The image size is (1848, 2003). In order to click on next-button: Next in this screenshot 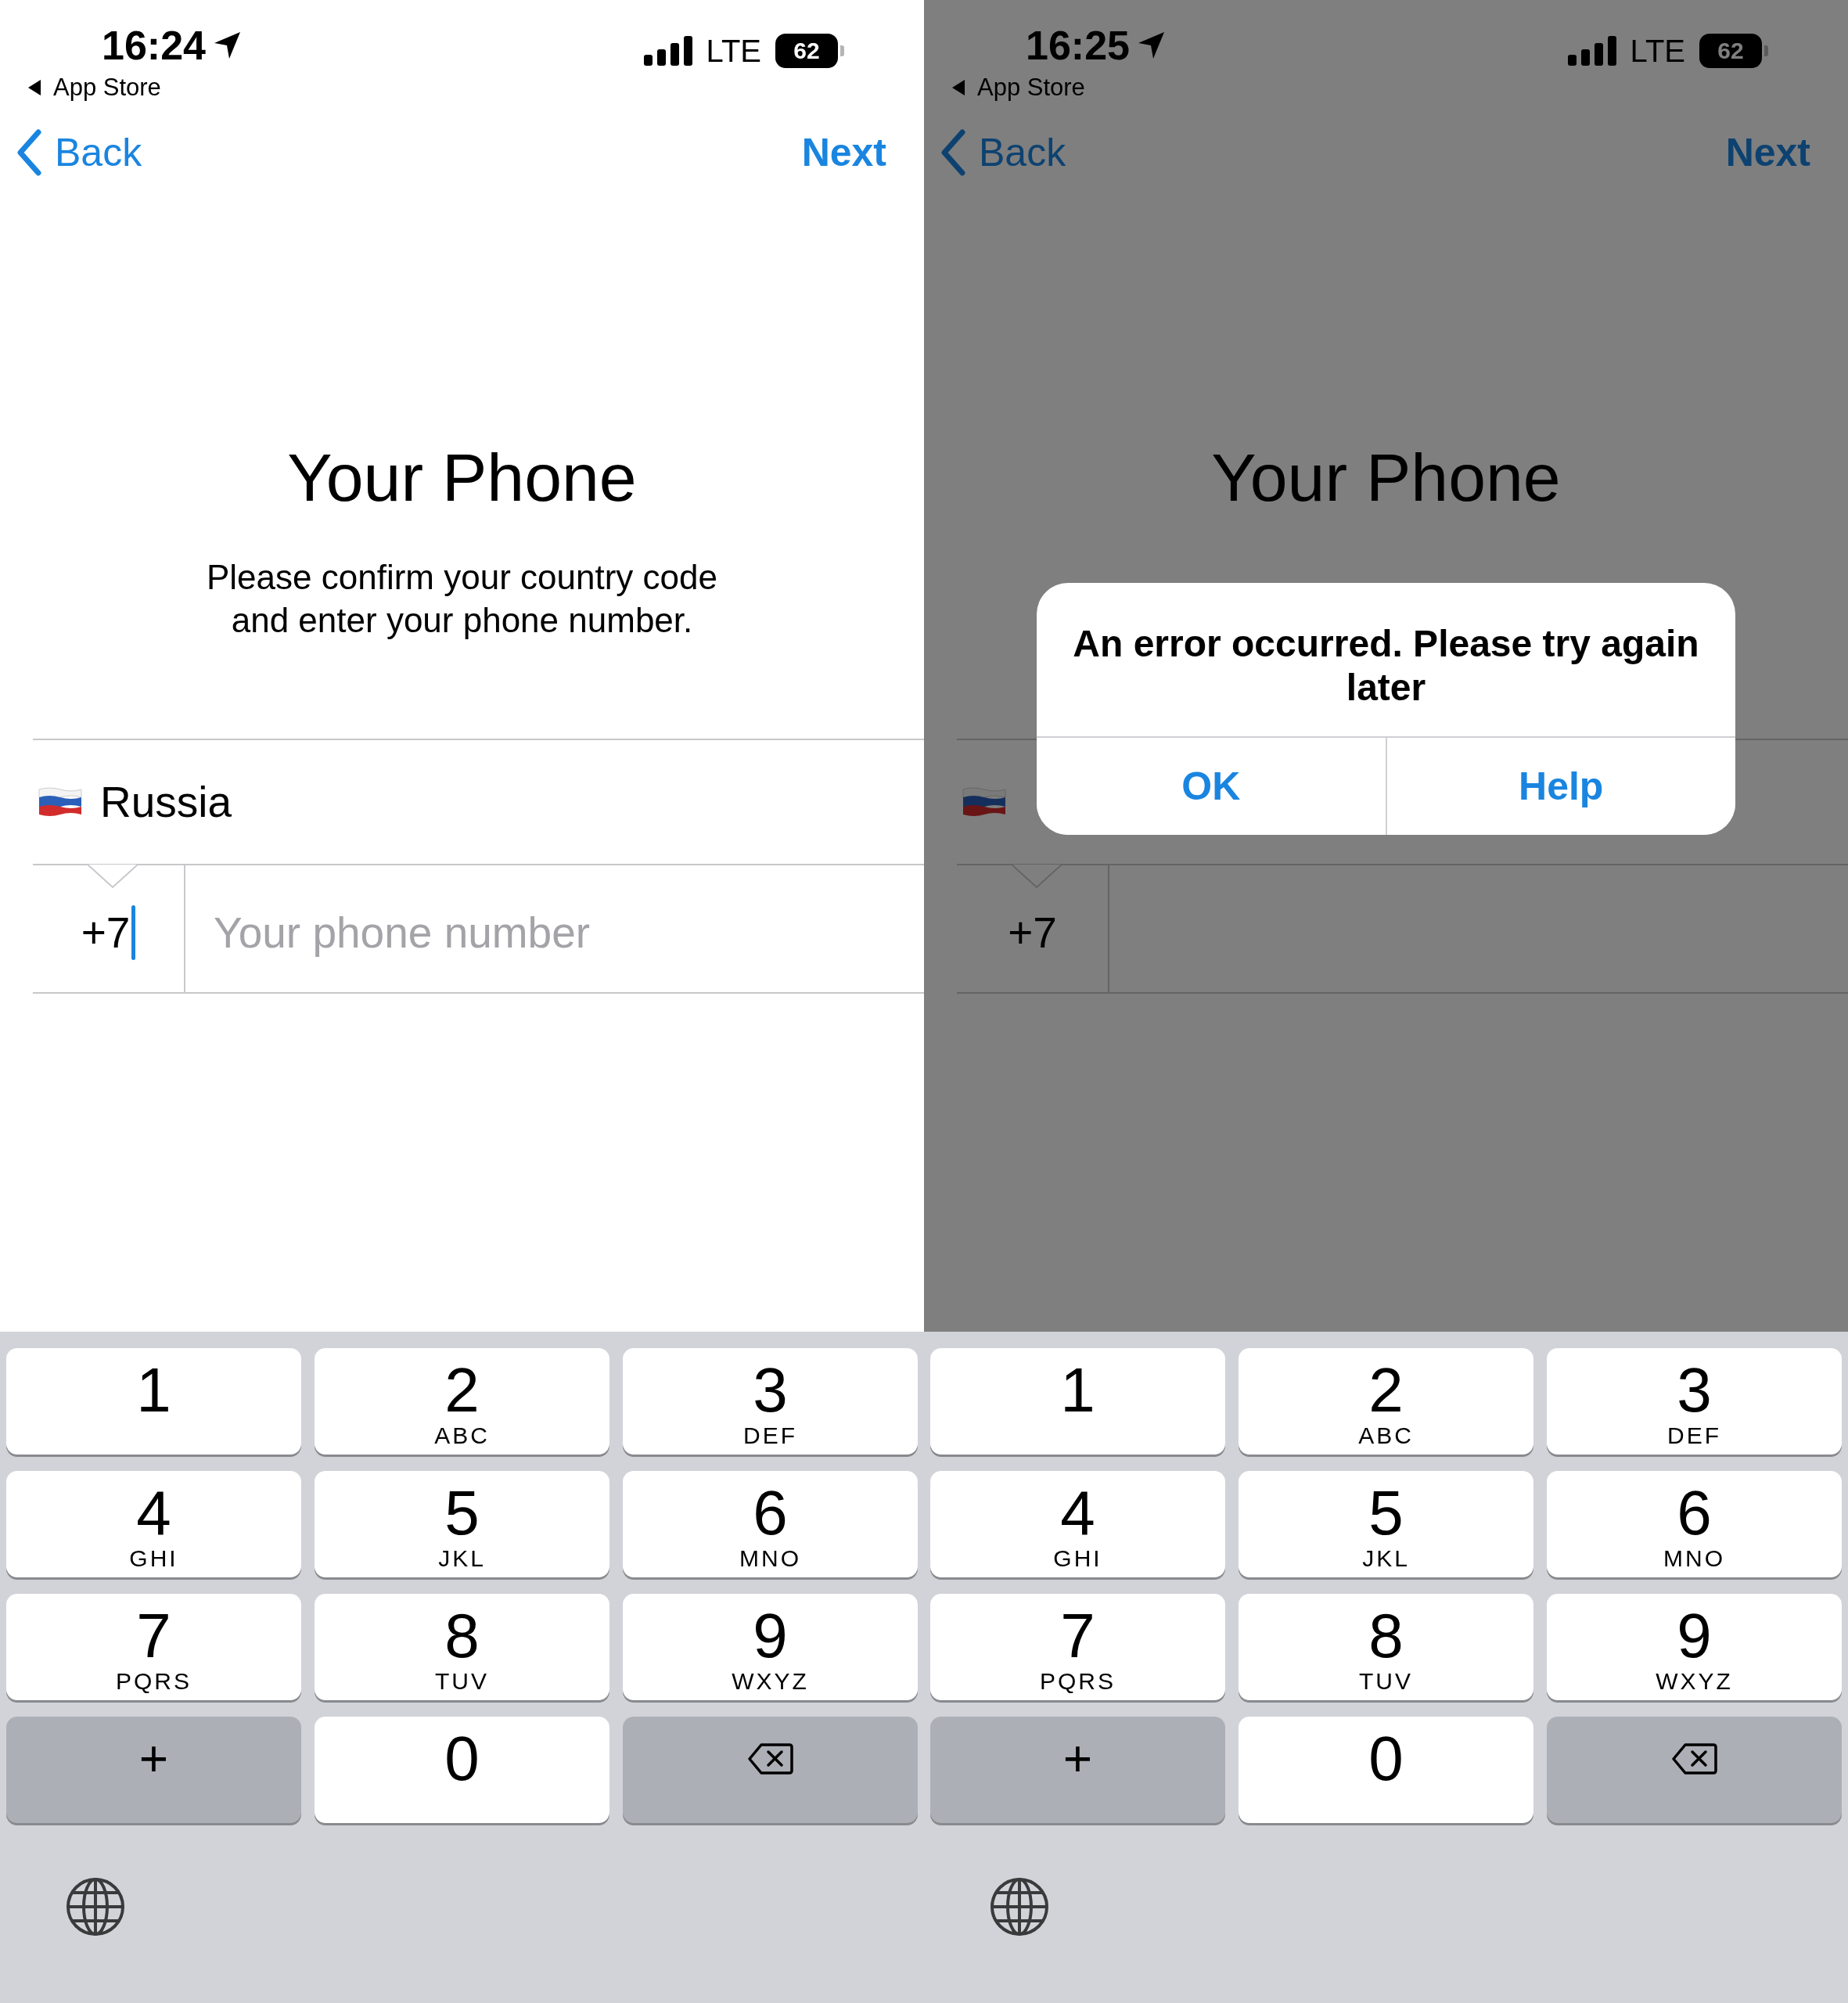, I will do `click(843, 153)`.